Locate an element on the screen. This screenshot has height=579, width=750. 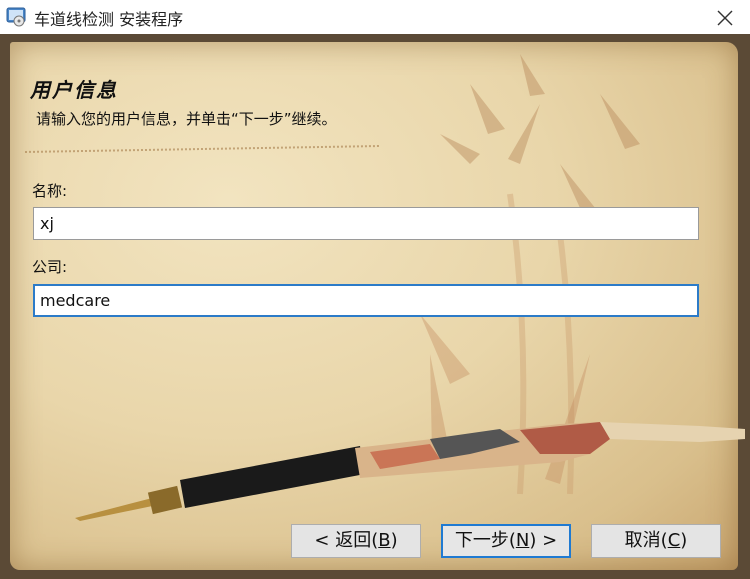
window-title: 车道线检测 安装程序 is located at coordinates (109, 19).